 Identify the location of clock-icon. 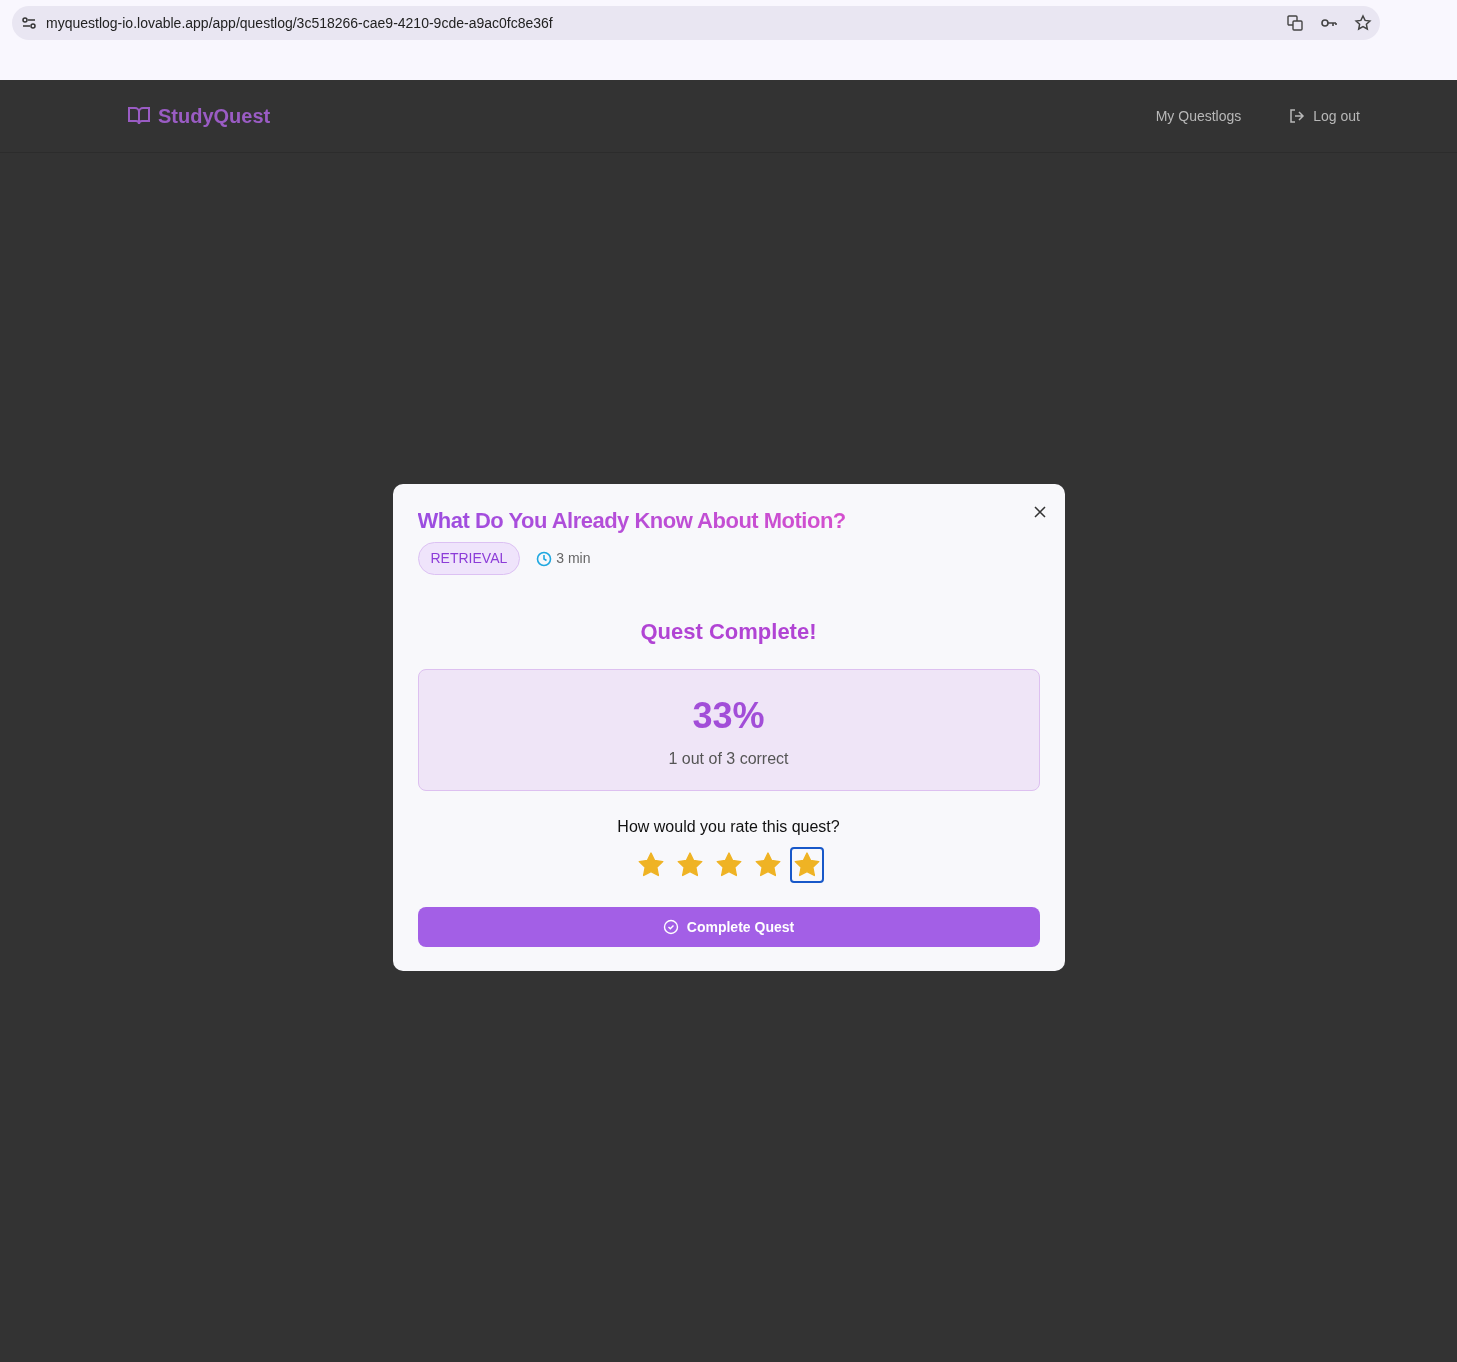
(544, 558).